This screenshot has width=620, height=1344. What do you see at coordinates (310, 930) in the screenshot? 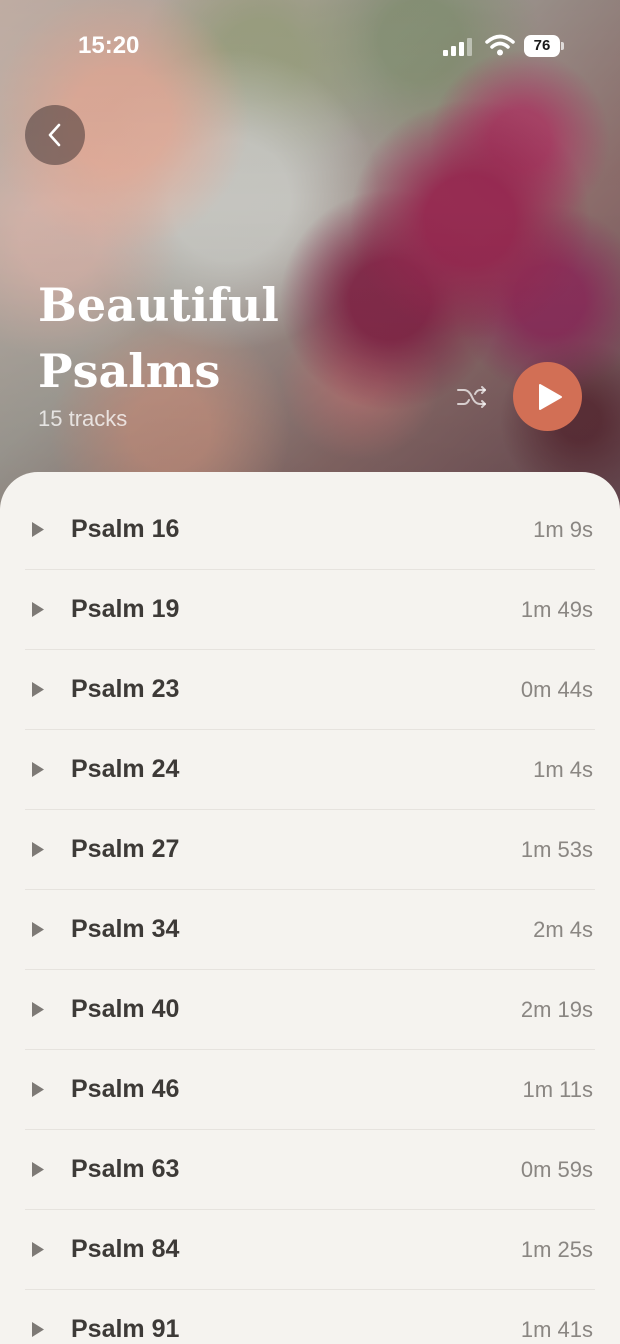
I see `track-row: Psalm 34 2m 4s` at bounding box center [310, 930].